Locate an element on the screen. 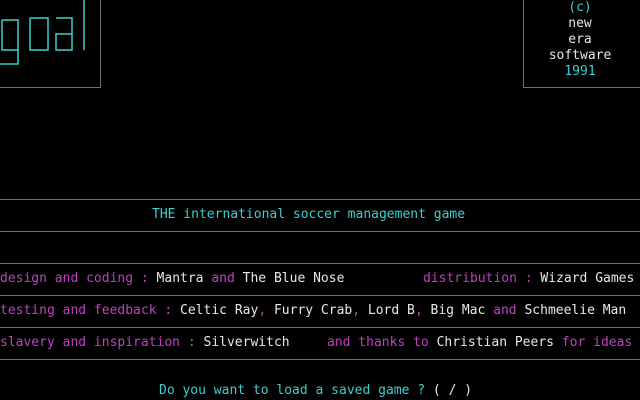 This screenshot has width=640, height=400. credit-name: Lord B is located at coordinates (391, 310).